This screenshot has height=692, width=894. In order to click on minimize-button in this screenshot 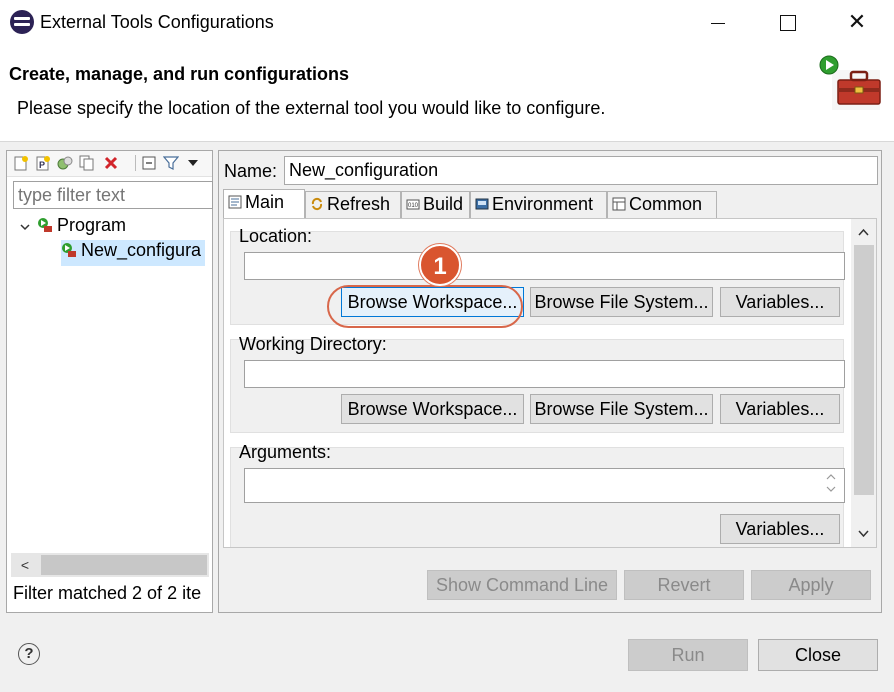, I will do `click(717, 23)`.